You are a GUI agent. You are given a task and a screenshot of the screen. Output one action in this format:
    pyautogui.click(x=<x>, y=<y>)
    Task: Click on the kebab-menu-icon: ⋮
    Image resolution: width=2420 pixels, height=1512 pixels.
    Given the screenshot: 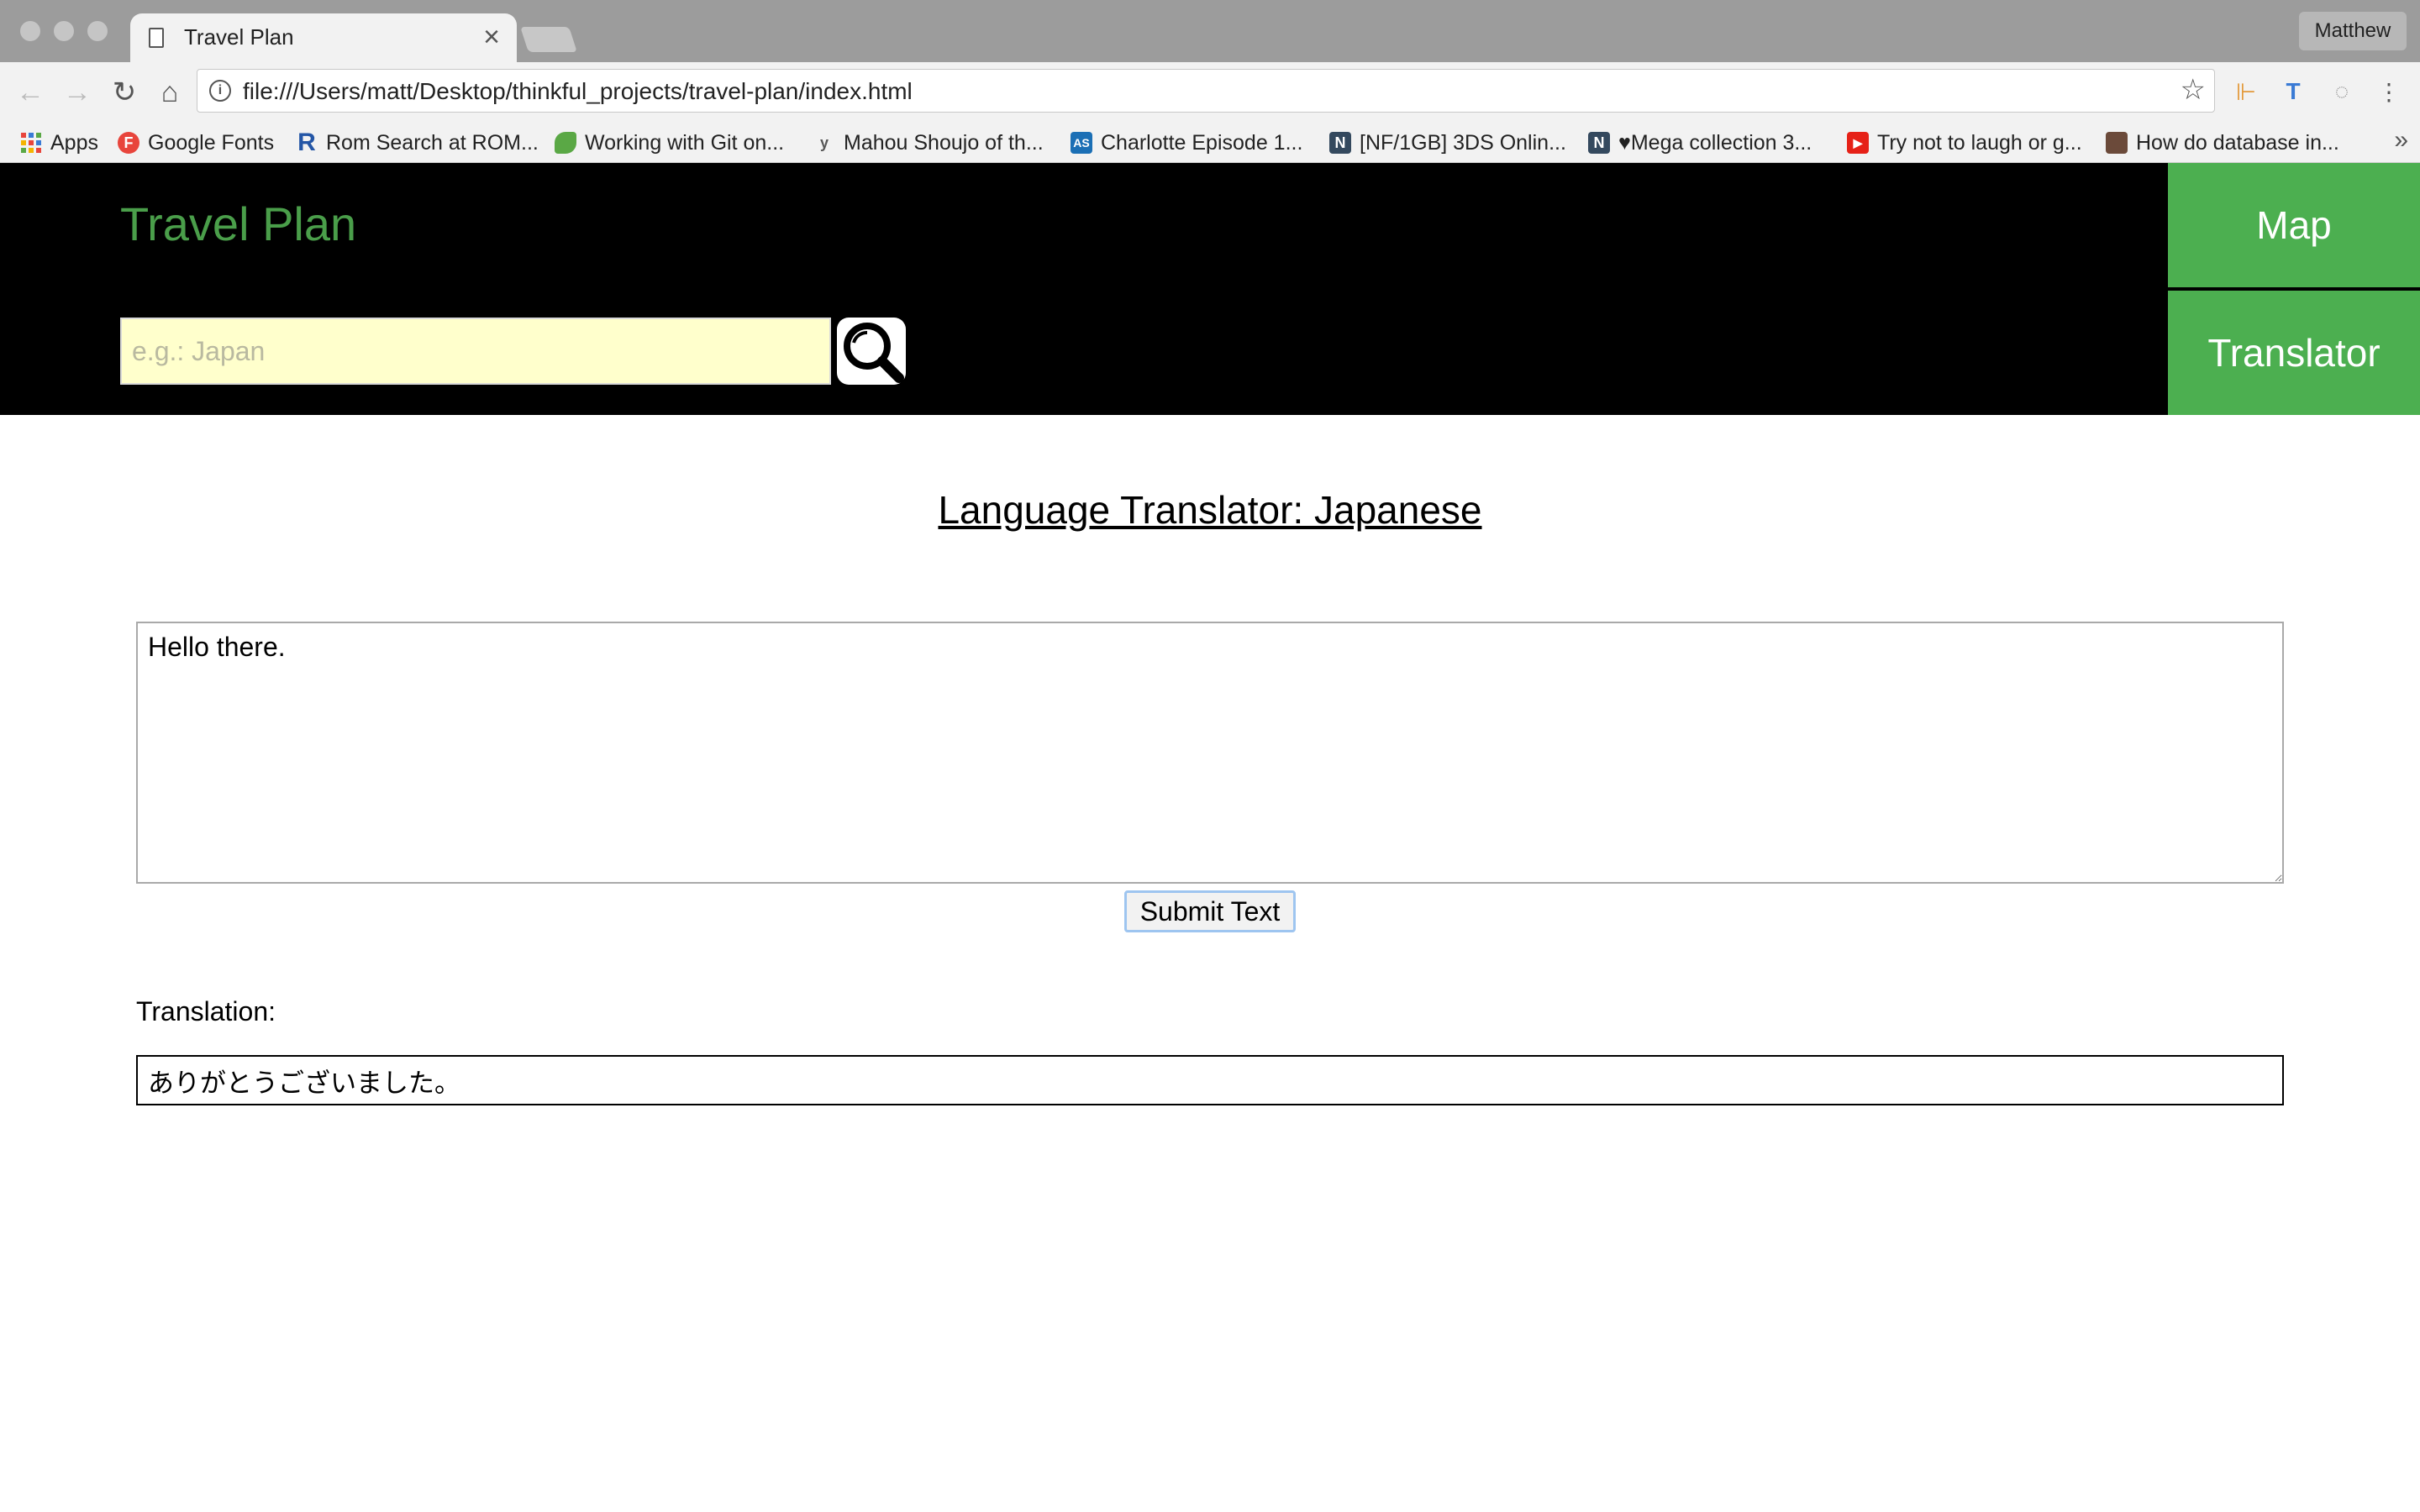 What is the action you would take?
    pyautogui.click(x=2389, y=91)
    